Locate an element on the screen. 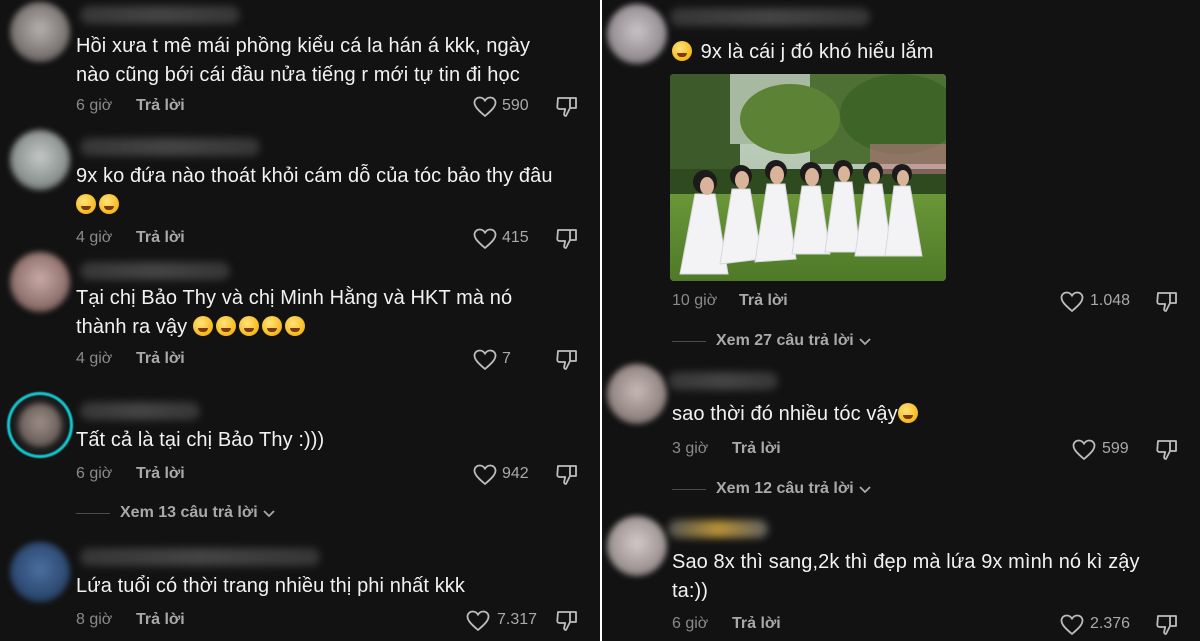  comment-time: 3 giờ is located at coordinates (690, 448).